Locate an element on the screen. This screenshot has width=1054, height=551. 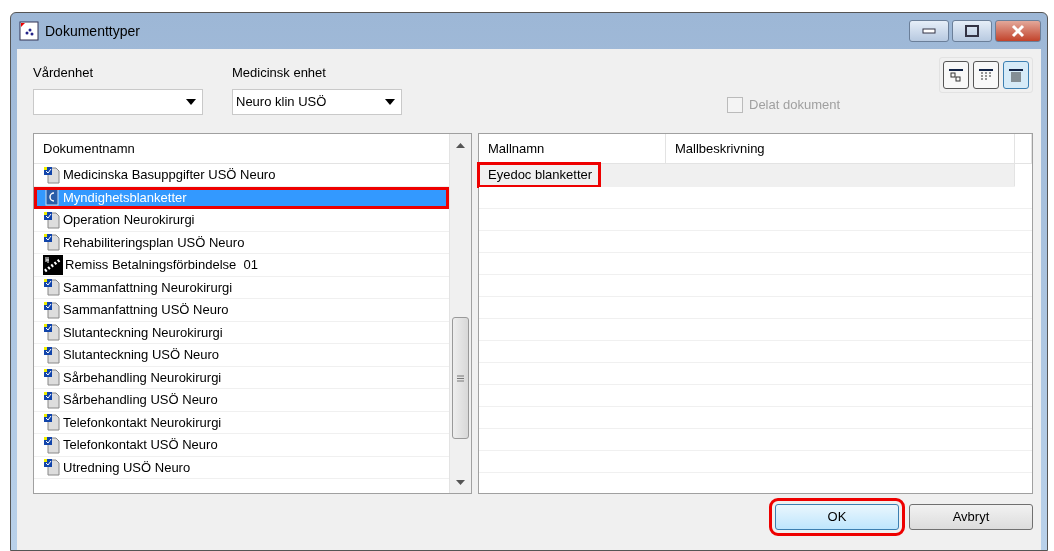
dialog-button: Avbryt is located at coordinates (971, 517).